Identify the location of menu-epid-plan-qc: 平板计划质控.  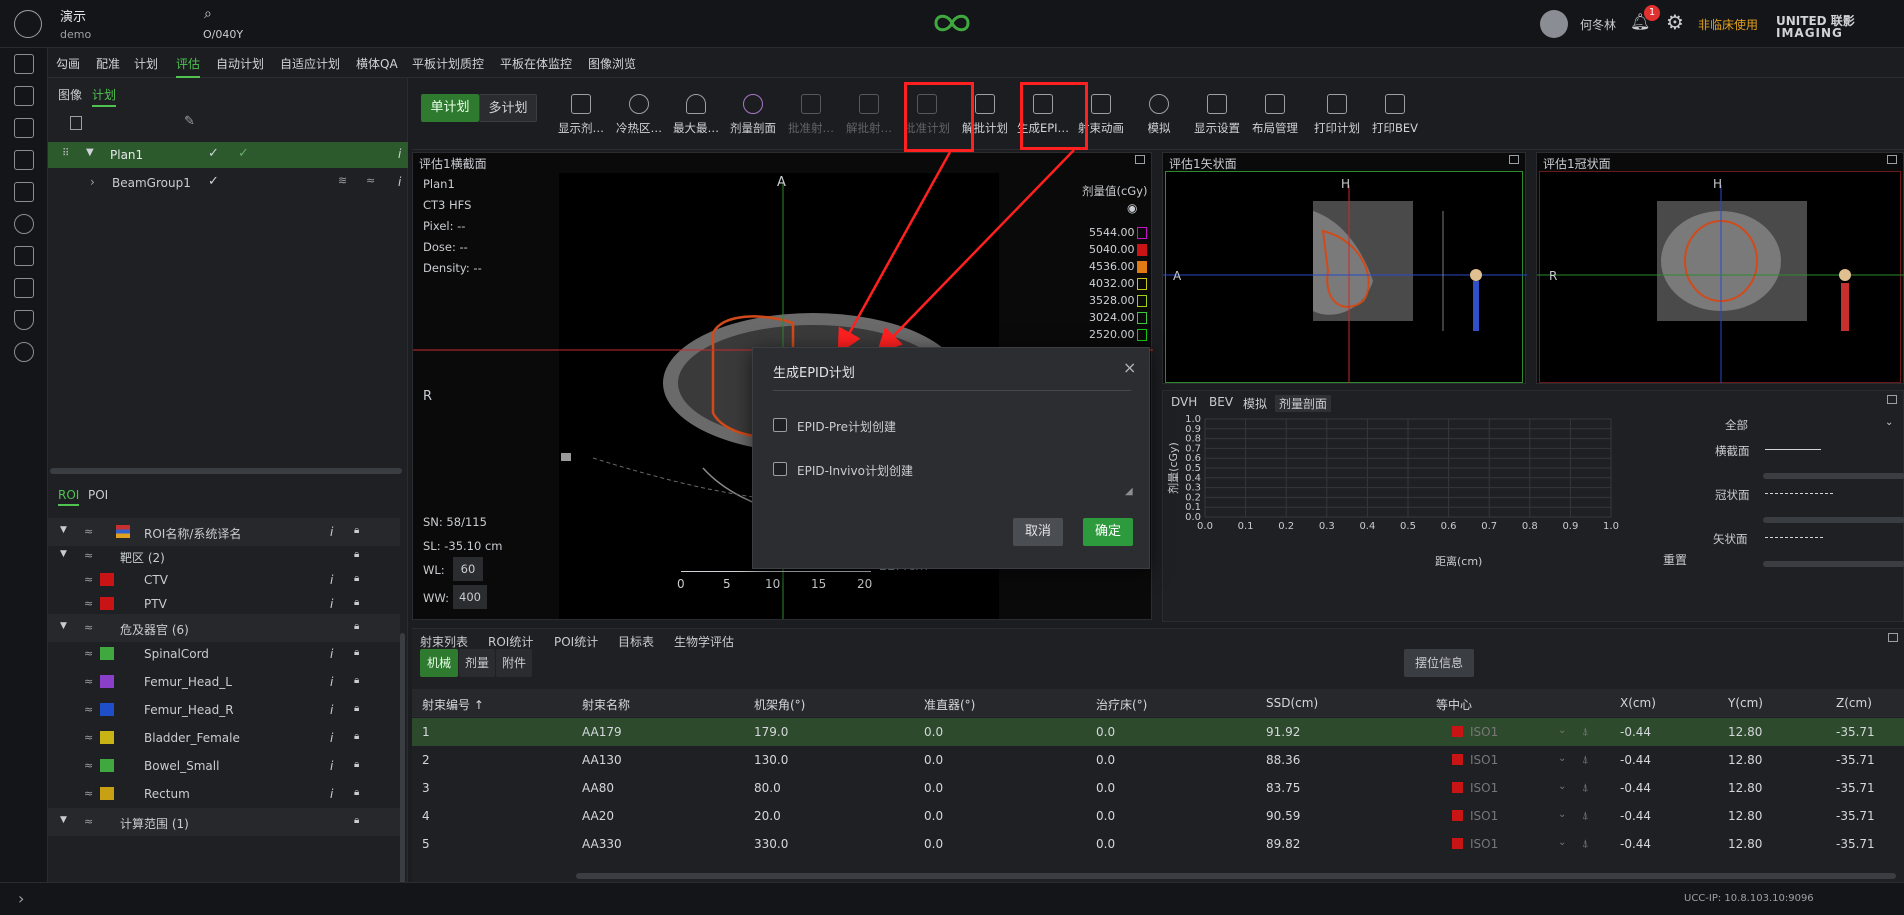
(448, 63).